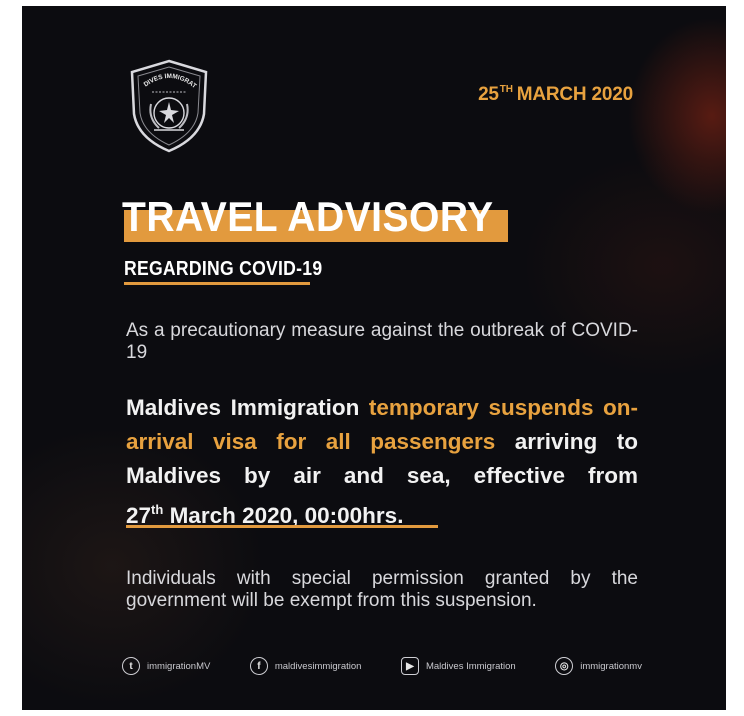 Image resolution: width=744 pixels, height=716 pixels. What do you see at coordinates (564, 666) in the screenshot?
I see `instagram-icon: ◎` at bounding box center [564, 666].